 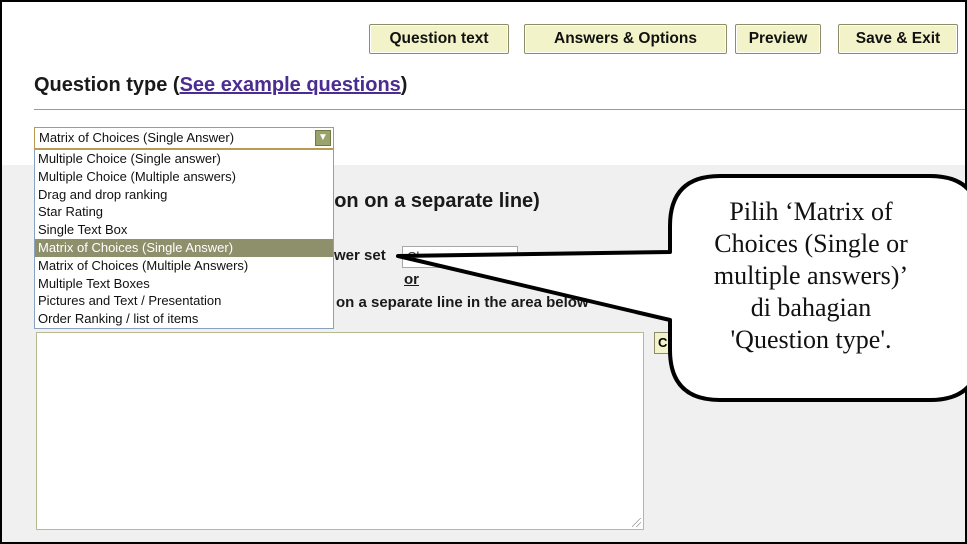 I want to click on answers-section-title: tion on a separate line), so click(x=431, y=201).